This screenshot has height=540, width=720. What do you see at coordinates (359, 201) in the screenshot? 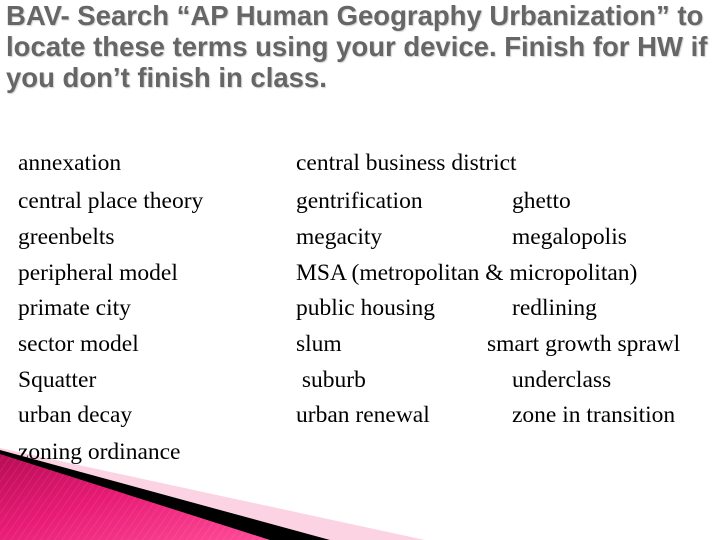
I see `right-term: gentrification` at bounding box center [359, 201].